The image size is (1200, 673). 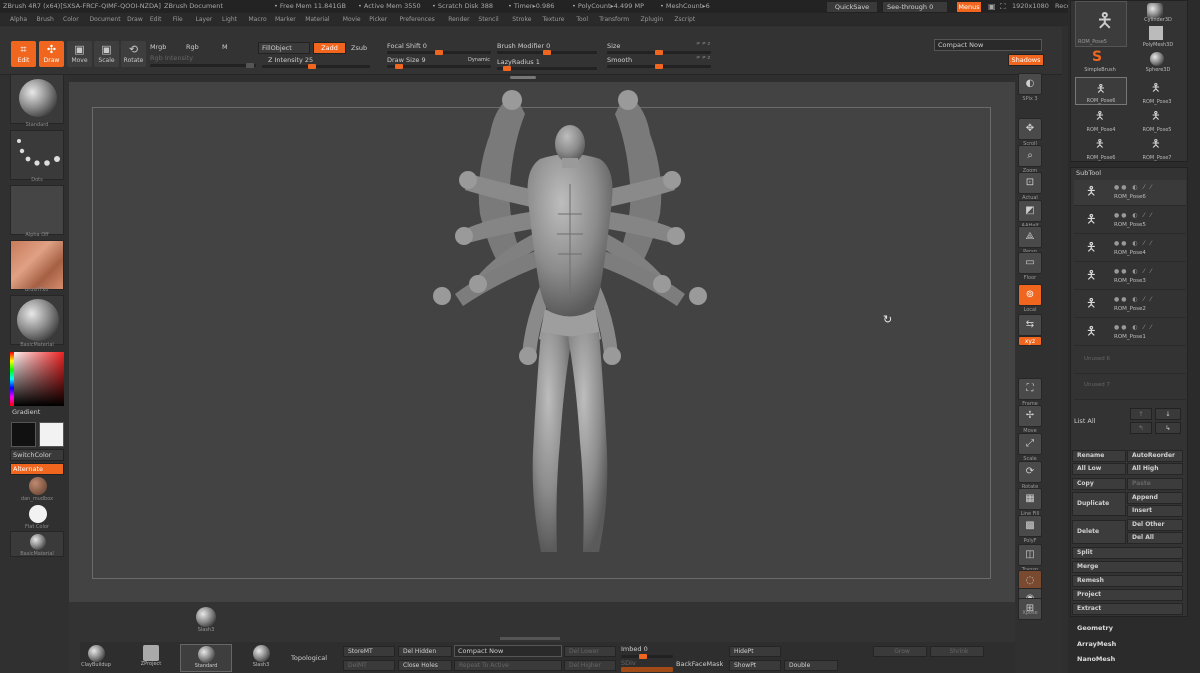 What do you see at coordinates (284, 48) in the screenshot?
I see `fillobject-button: FillObject` at bounding box center [284, 48].